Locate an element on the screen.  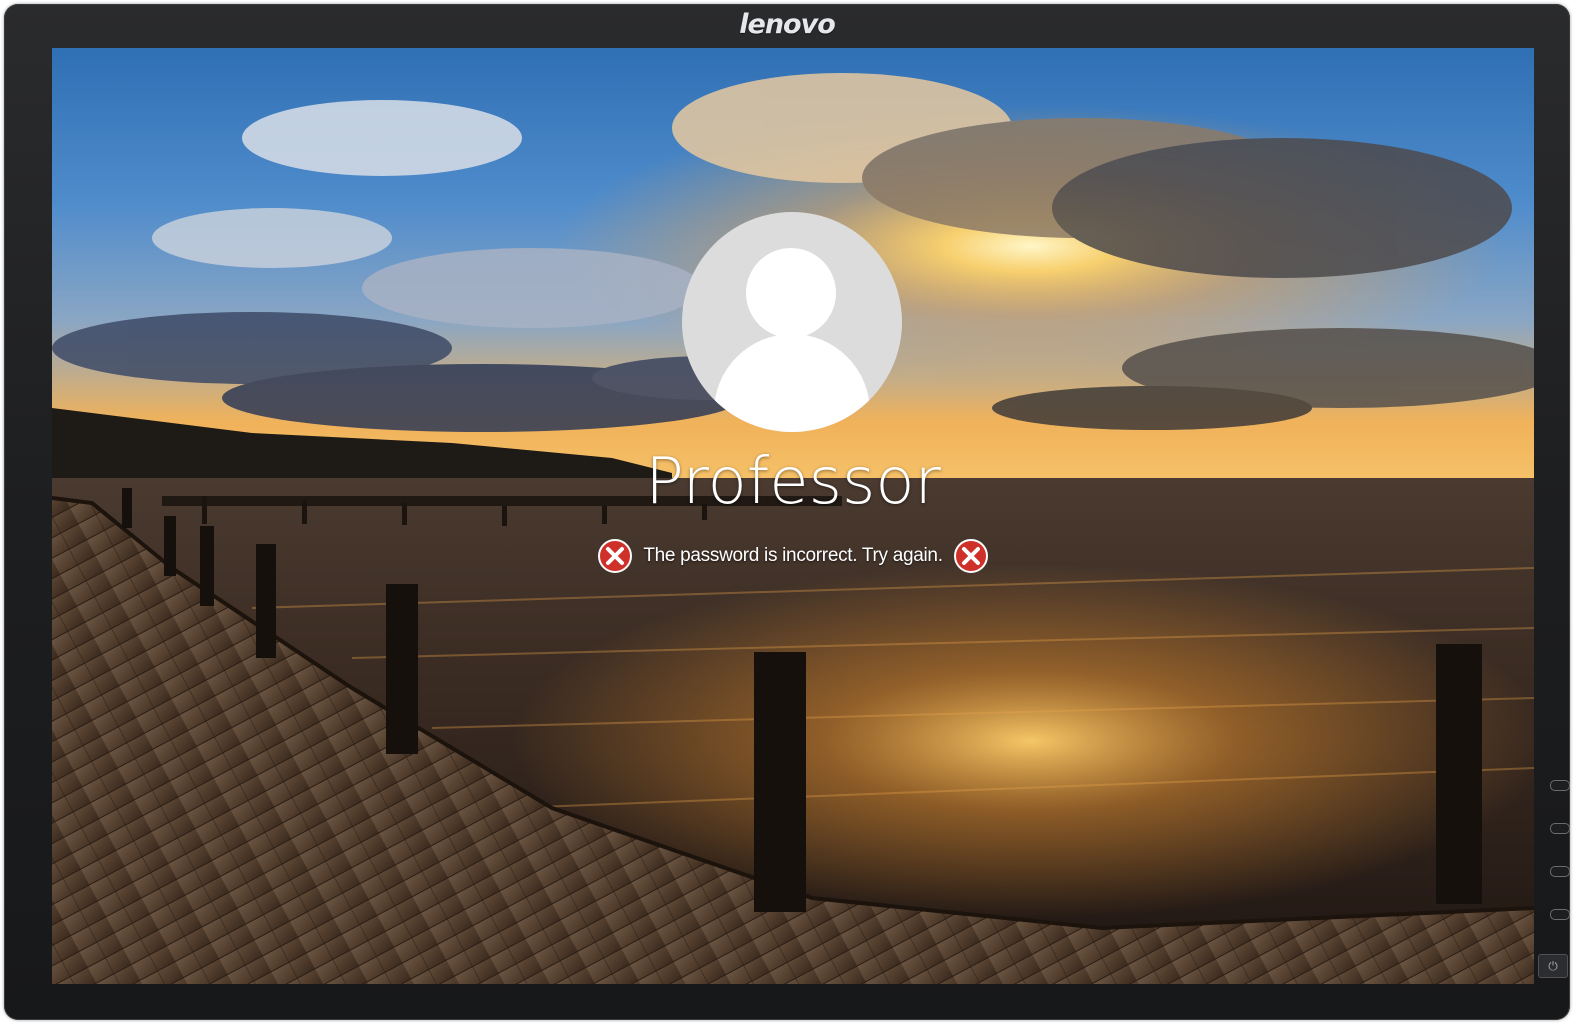
error-message: The password is incorrect. Try again. is located at coordinates (793, 555).